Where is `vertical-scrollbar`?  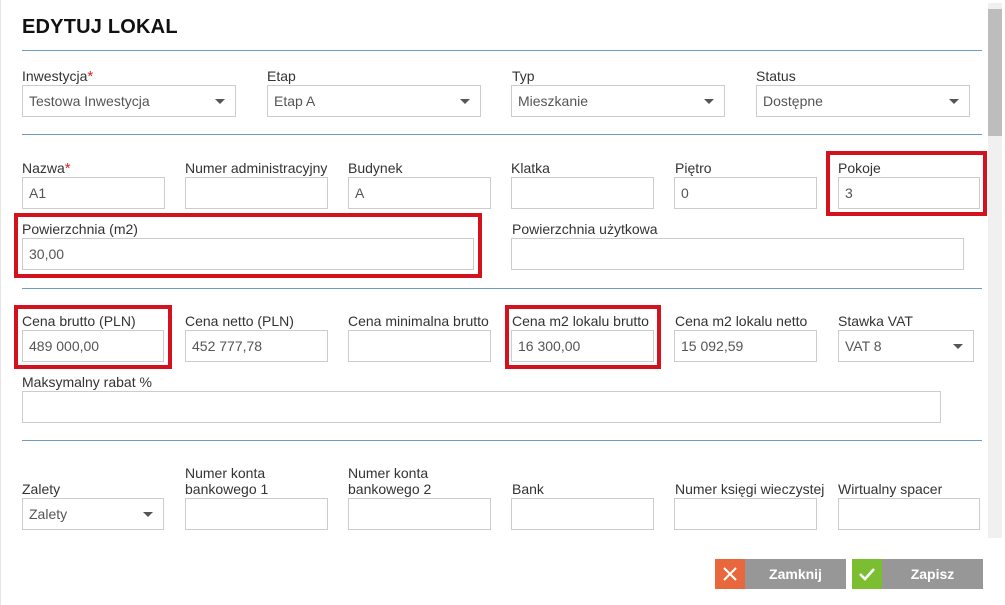
vertical-scrollbar is located at coordinates (995, 270).